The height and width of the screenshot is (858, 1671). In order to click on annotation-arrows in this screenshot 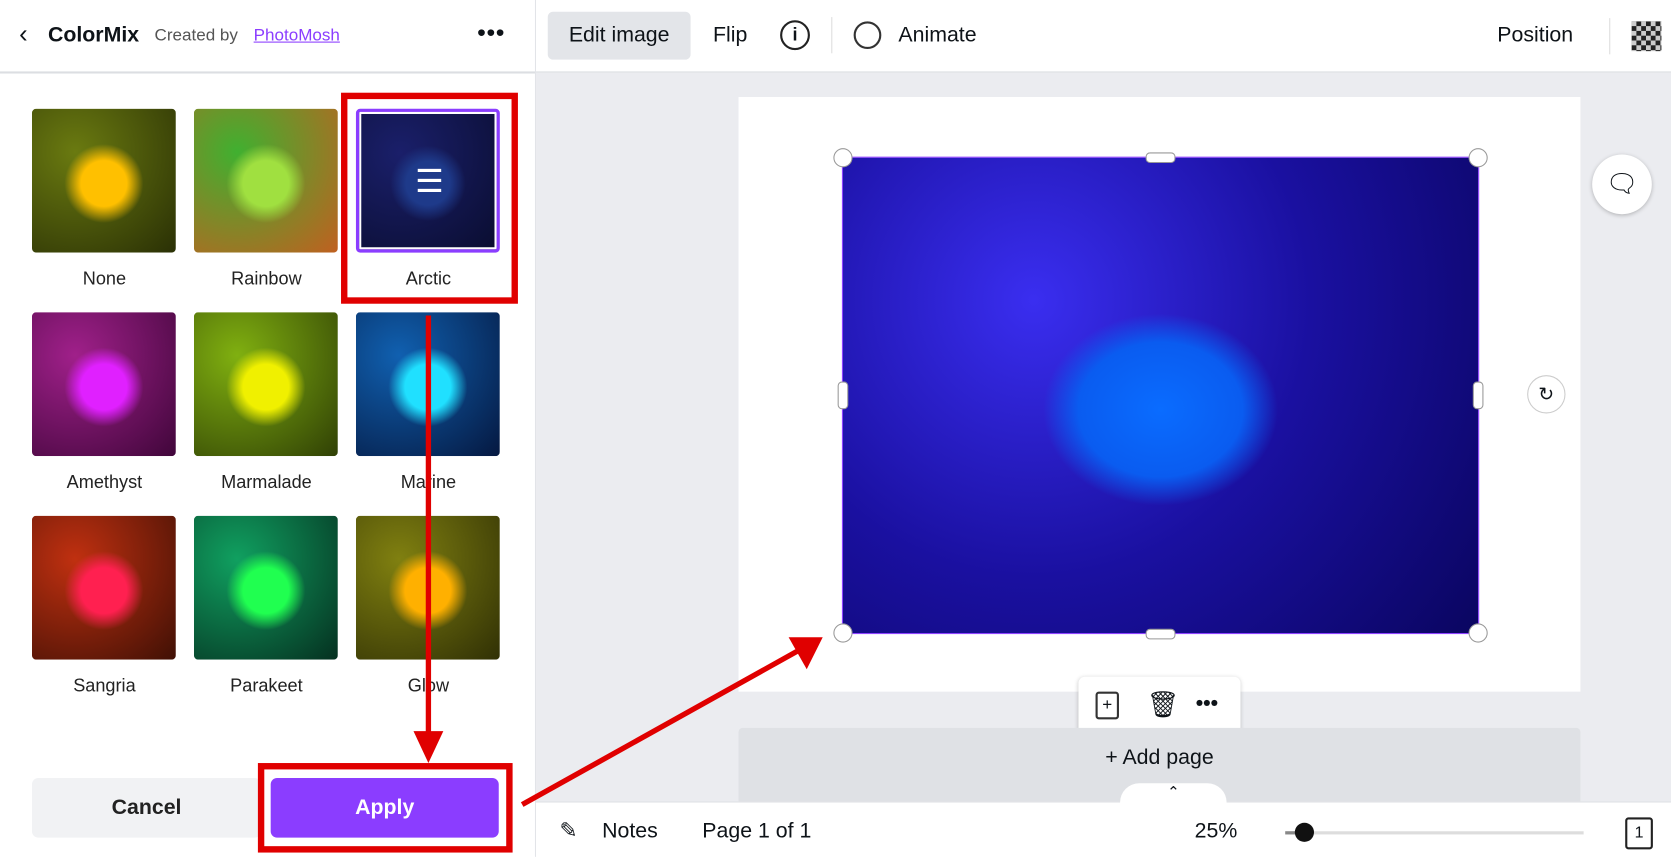, I will do `click(618, 561)`.